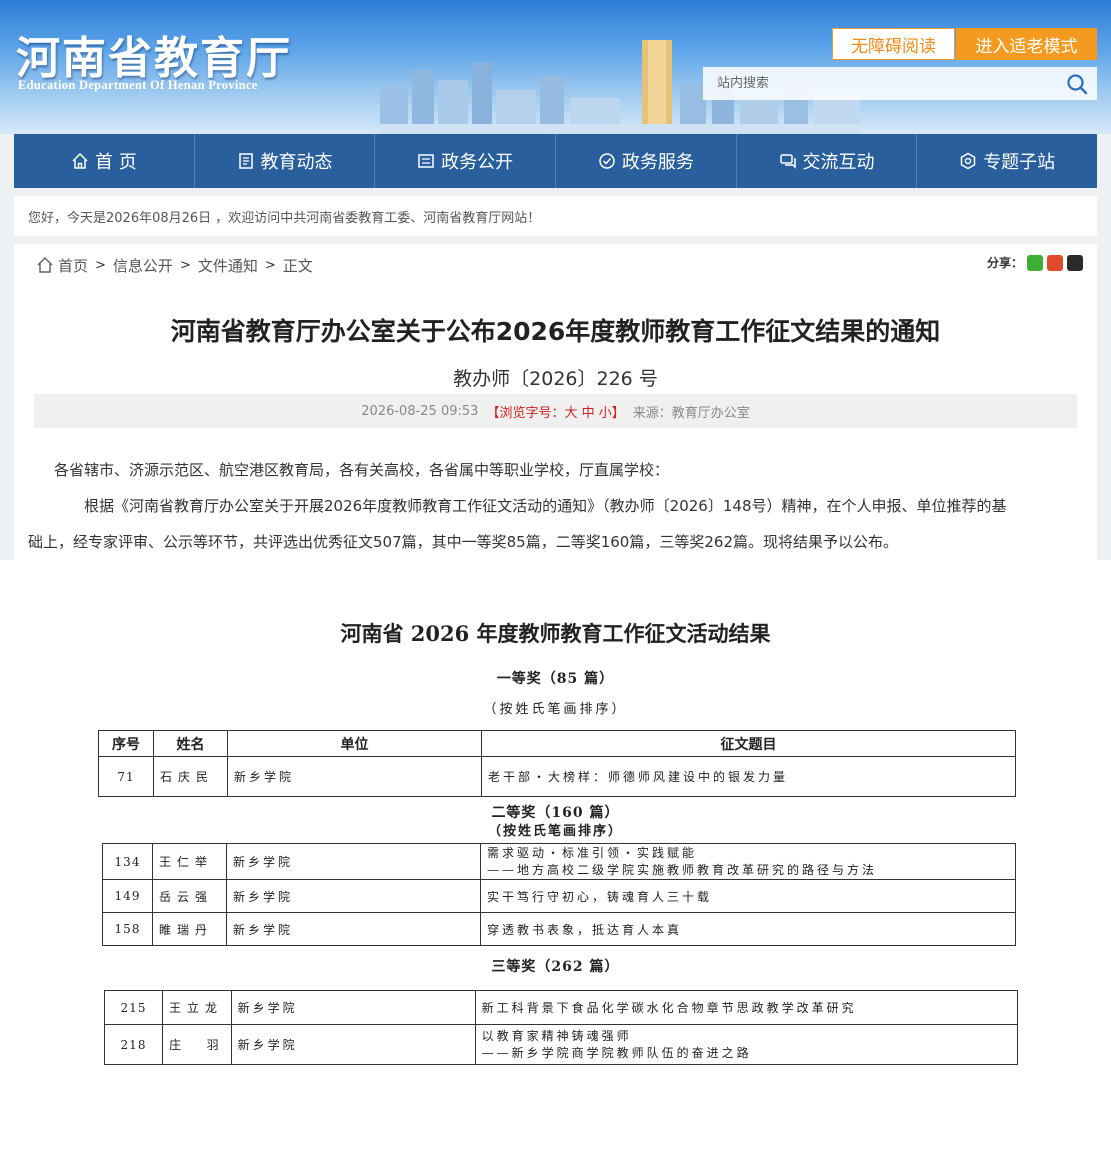 The height and width of the screenshot is (1154, 1111). What do you see at coordinates (228, 265) in the screenshot?
I see `breadcrumb-link-notices: 文件通知` at bounding box center [228, 265].